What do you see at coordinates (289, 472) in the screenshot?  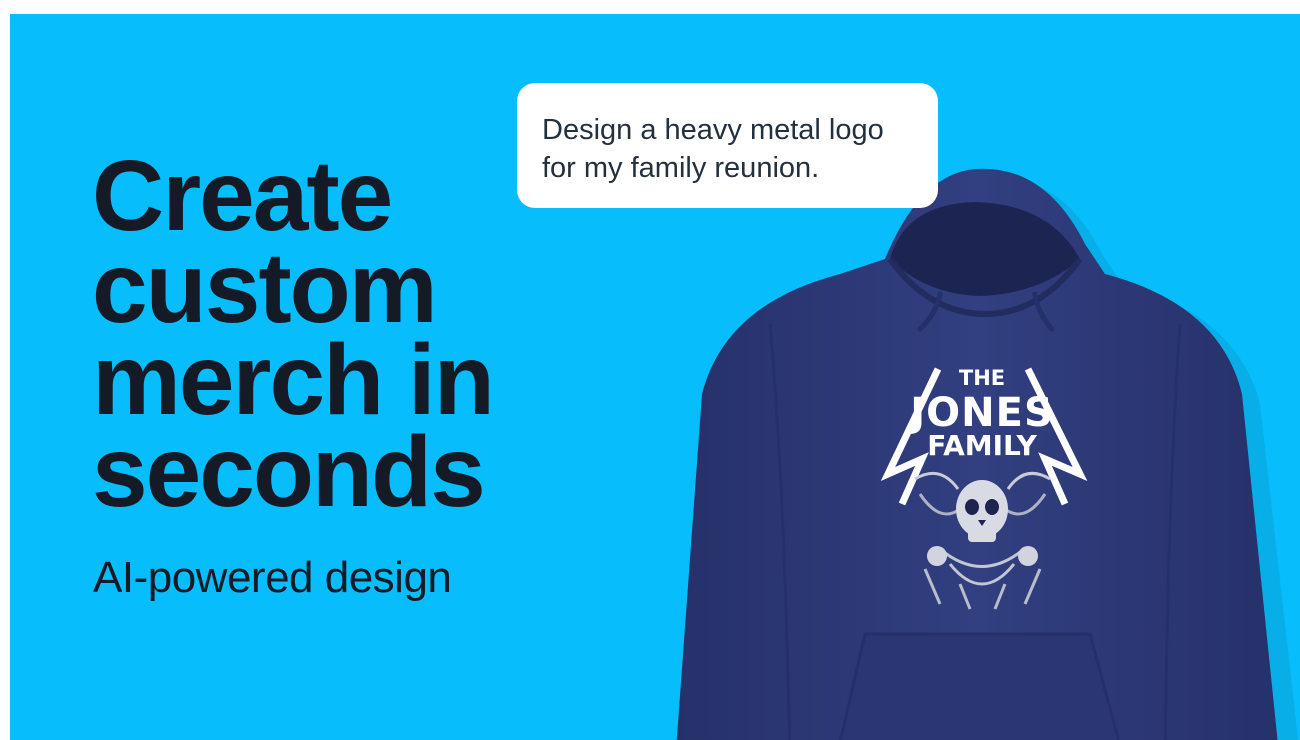 I see `headline-line: seconds` at bounding box center [289, 472].